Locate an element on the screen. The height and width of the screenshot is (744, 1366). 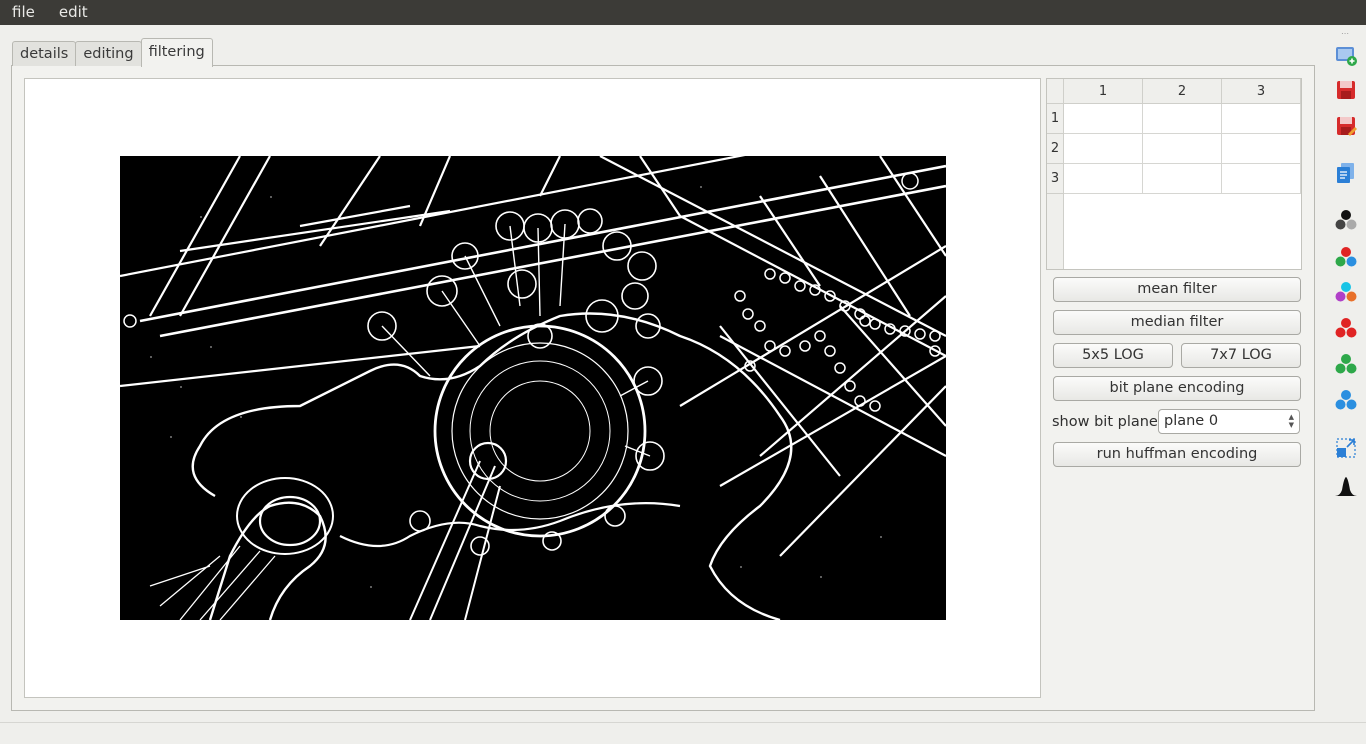
tab-details: details is located at coordinates (44, 53).